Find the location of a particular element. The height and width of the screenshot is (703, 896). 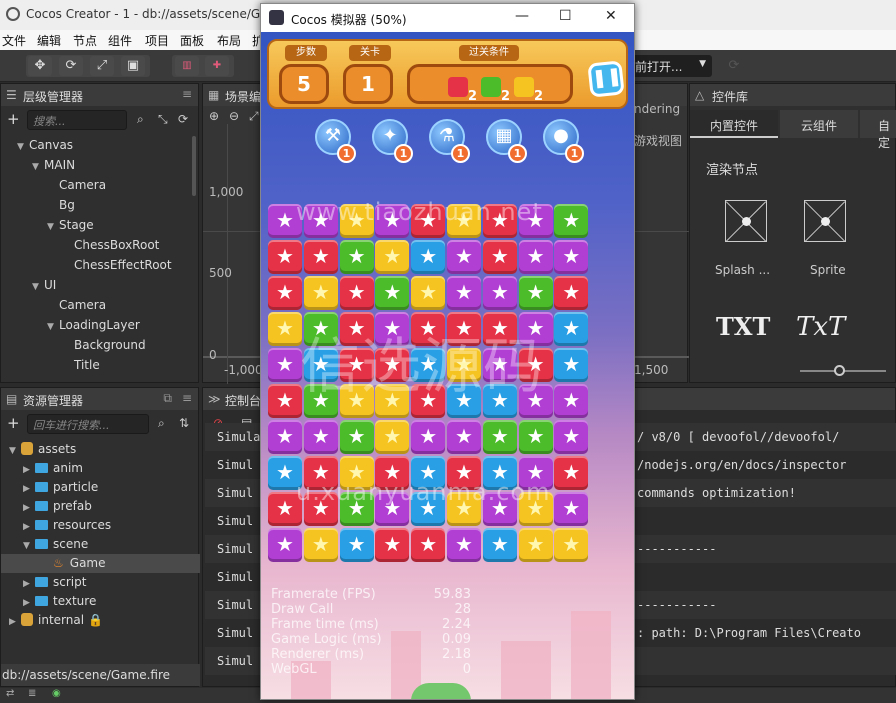

asset-item-selected: ♨ Game is located at coordinates (100, 563).